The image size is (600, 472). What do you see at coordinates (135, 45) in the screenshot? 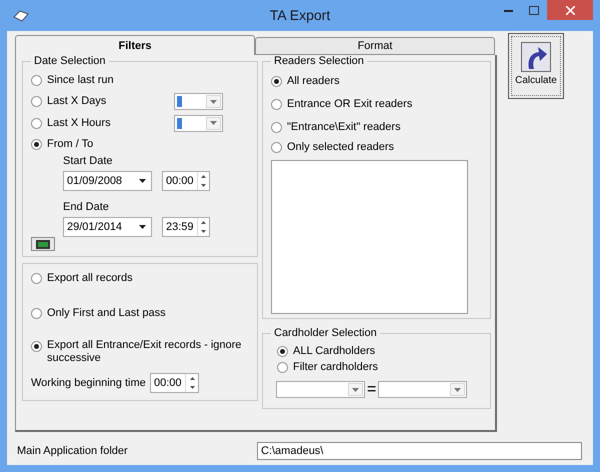
I see `tab: Filters` at bounding box center [135, 45].